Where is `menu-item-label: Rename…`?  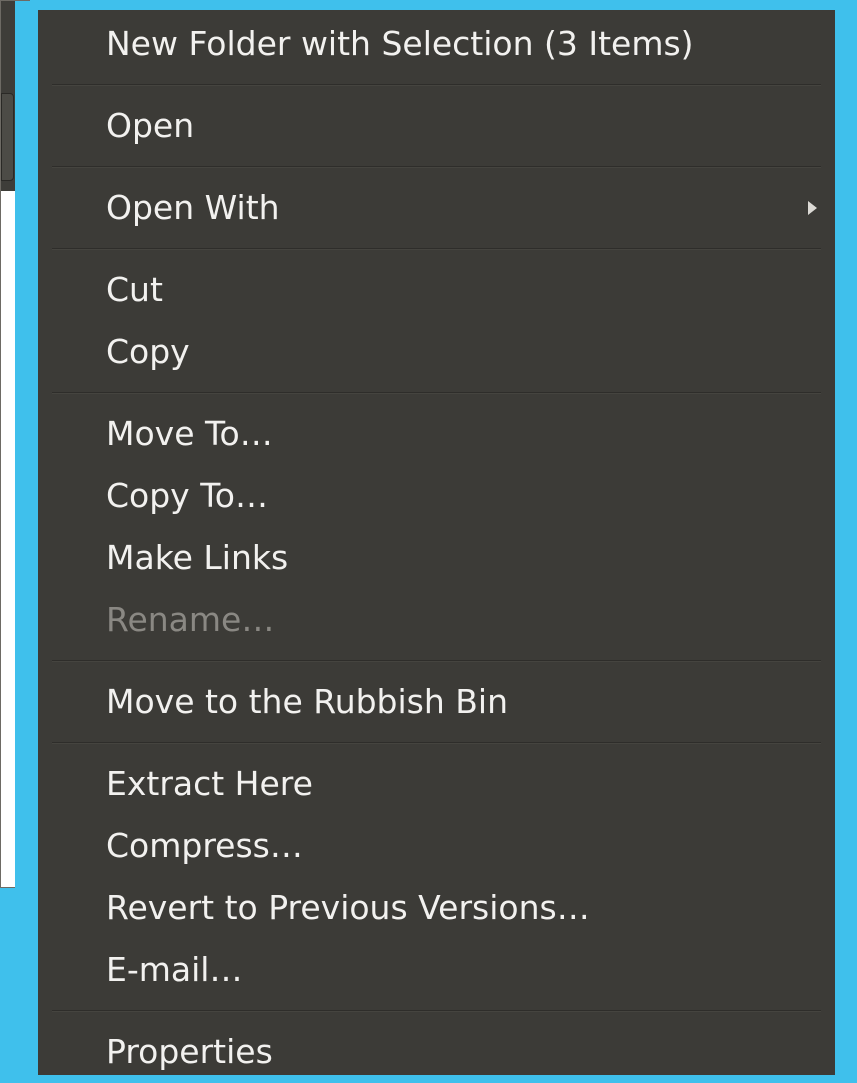
menu-item-label: Rename… is located at coordinates (190, 619).